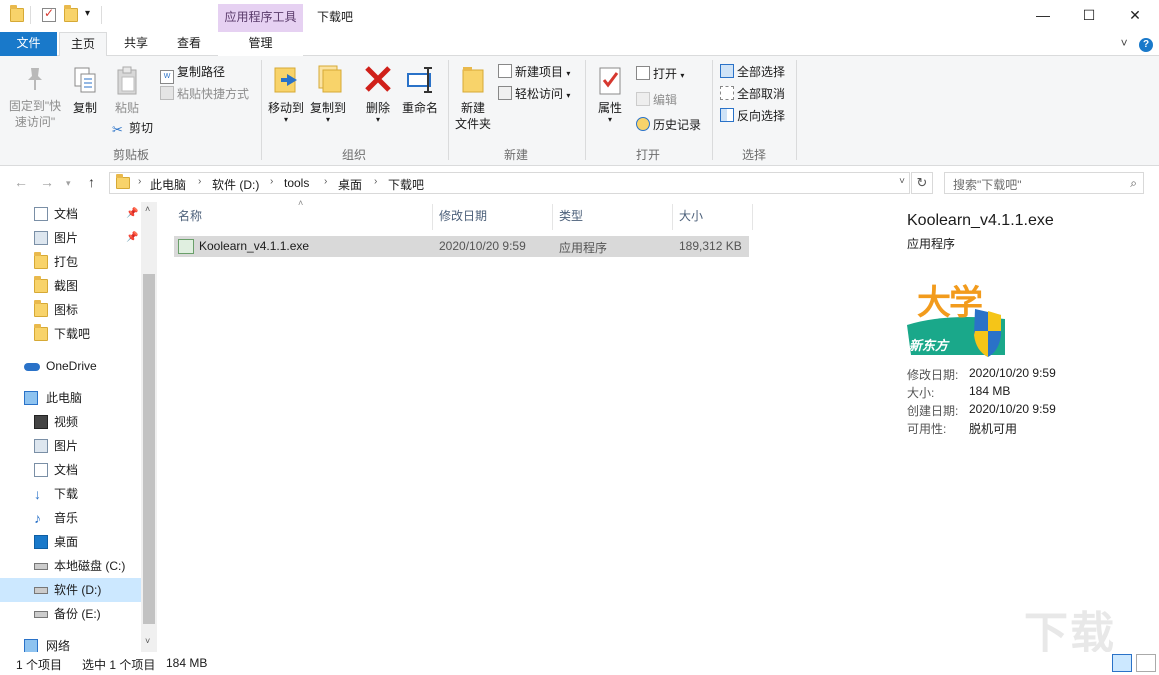 The image size is (1159, 675). I want to click on properties-button: 属性 ▾, so click(610, 95).